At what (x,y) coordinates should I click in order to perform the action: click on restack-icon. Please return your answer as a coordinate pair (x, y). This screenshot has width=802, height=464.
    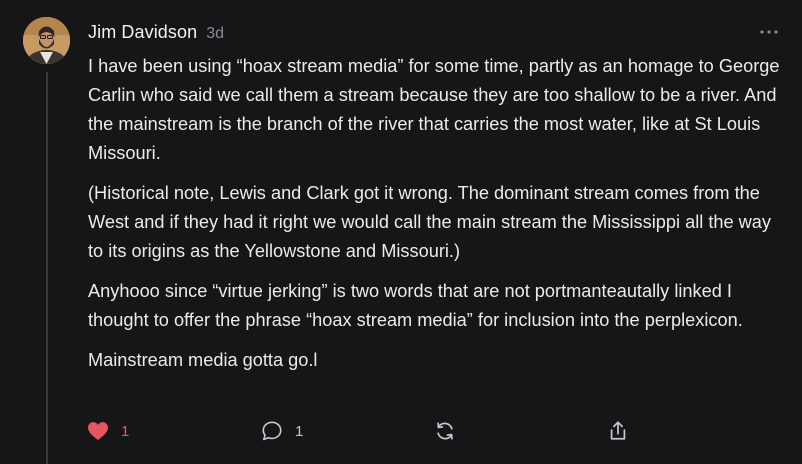
    Looking at the image, I should click on (445, 431).